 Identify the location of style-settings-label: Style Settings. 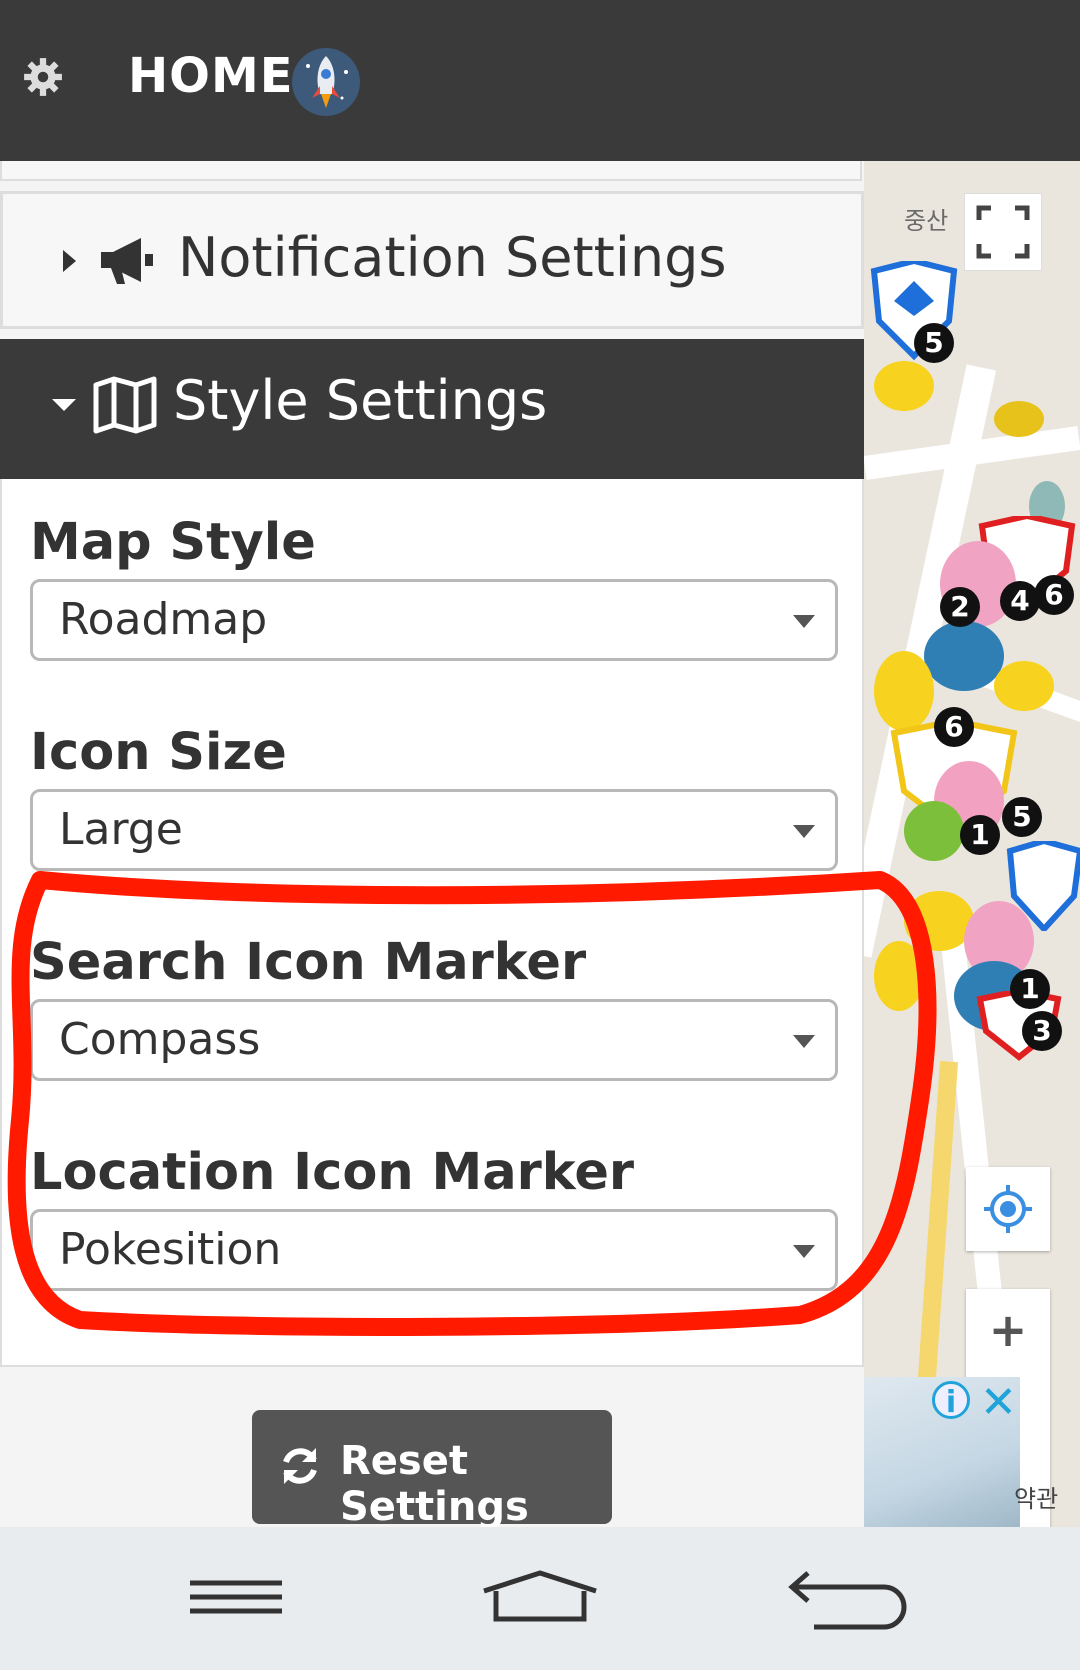
(360, 400).